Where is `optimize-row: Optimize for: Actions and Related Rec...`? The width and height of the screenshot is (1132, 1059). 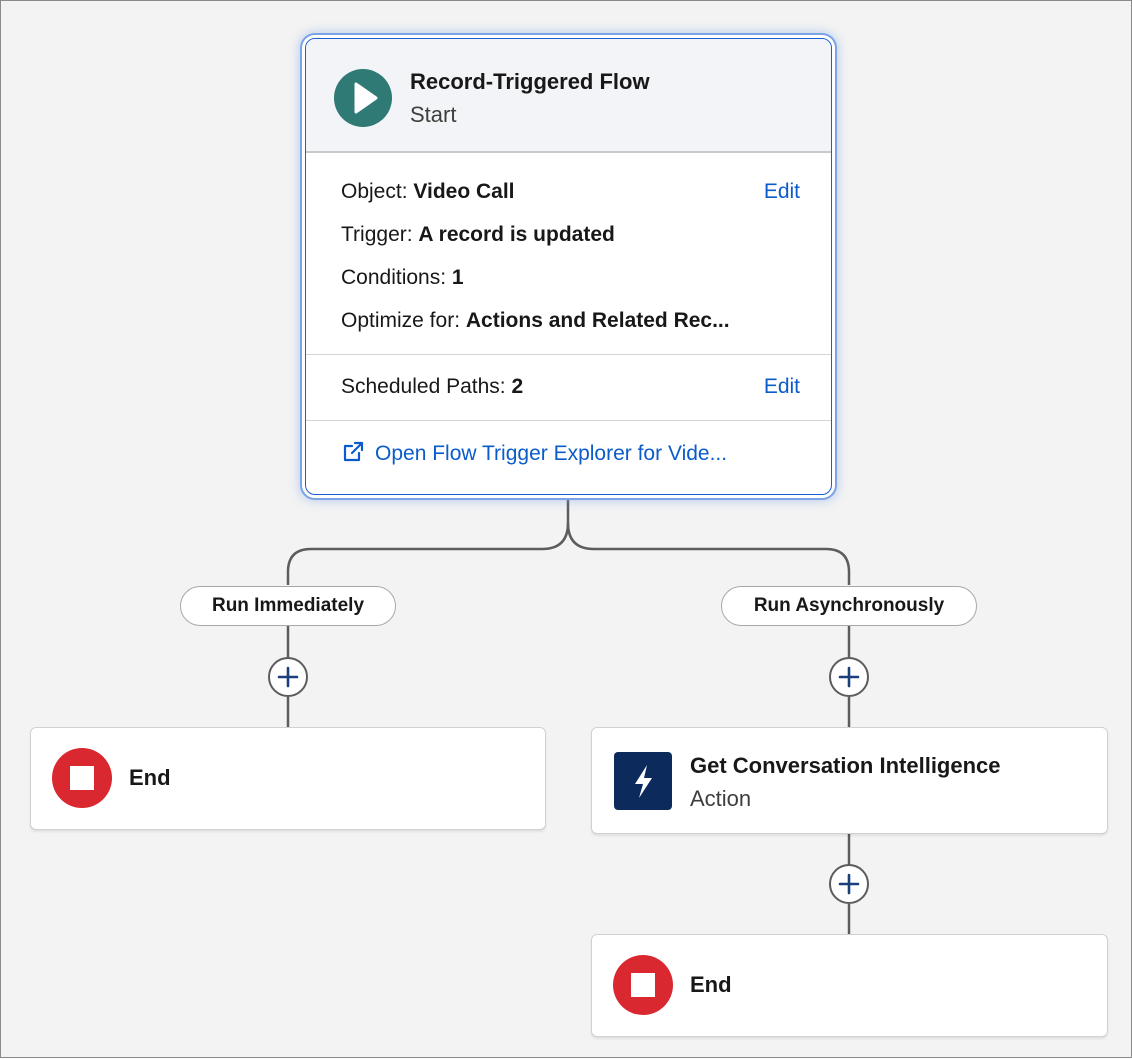 optimize-row: Optimize for: Actions and Related Rec... is located at coordinates (535, 321).